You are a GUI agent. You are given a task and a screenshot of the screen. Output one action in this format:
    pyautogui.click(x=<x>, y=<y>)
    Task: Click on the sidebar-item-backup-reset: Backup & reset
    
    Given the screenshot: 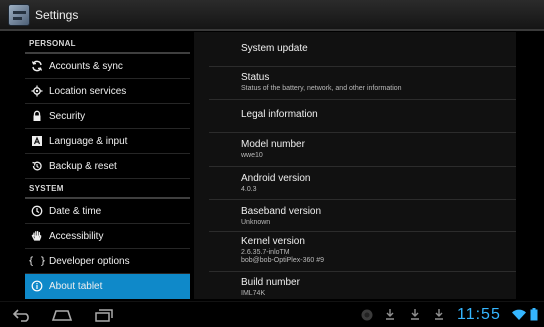 What is the action you would take?
    pyautogui.click(x=107, y=166)
    